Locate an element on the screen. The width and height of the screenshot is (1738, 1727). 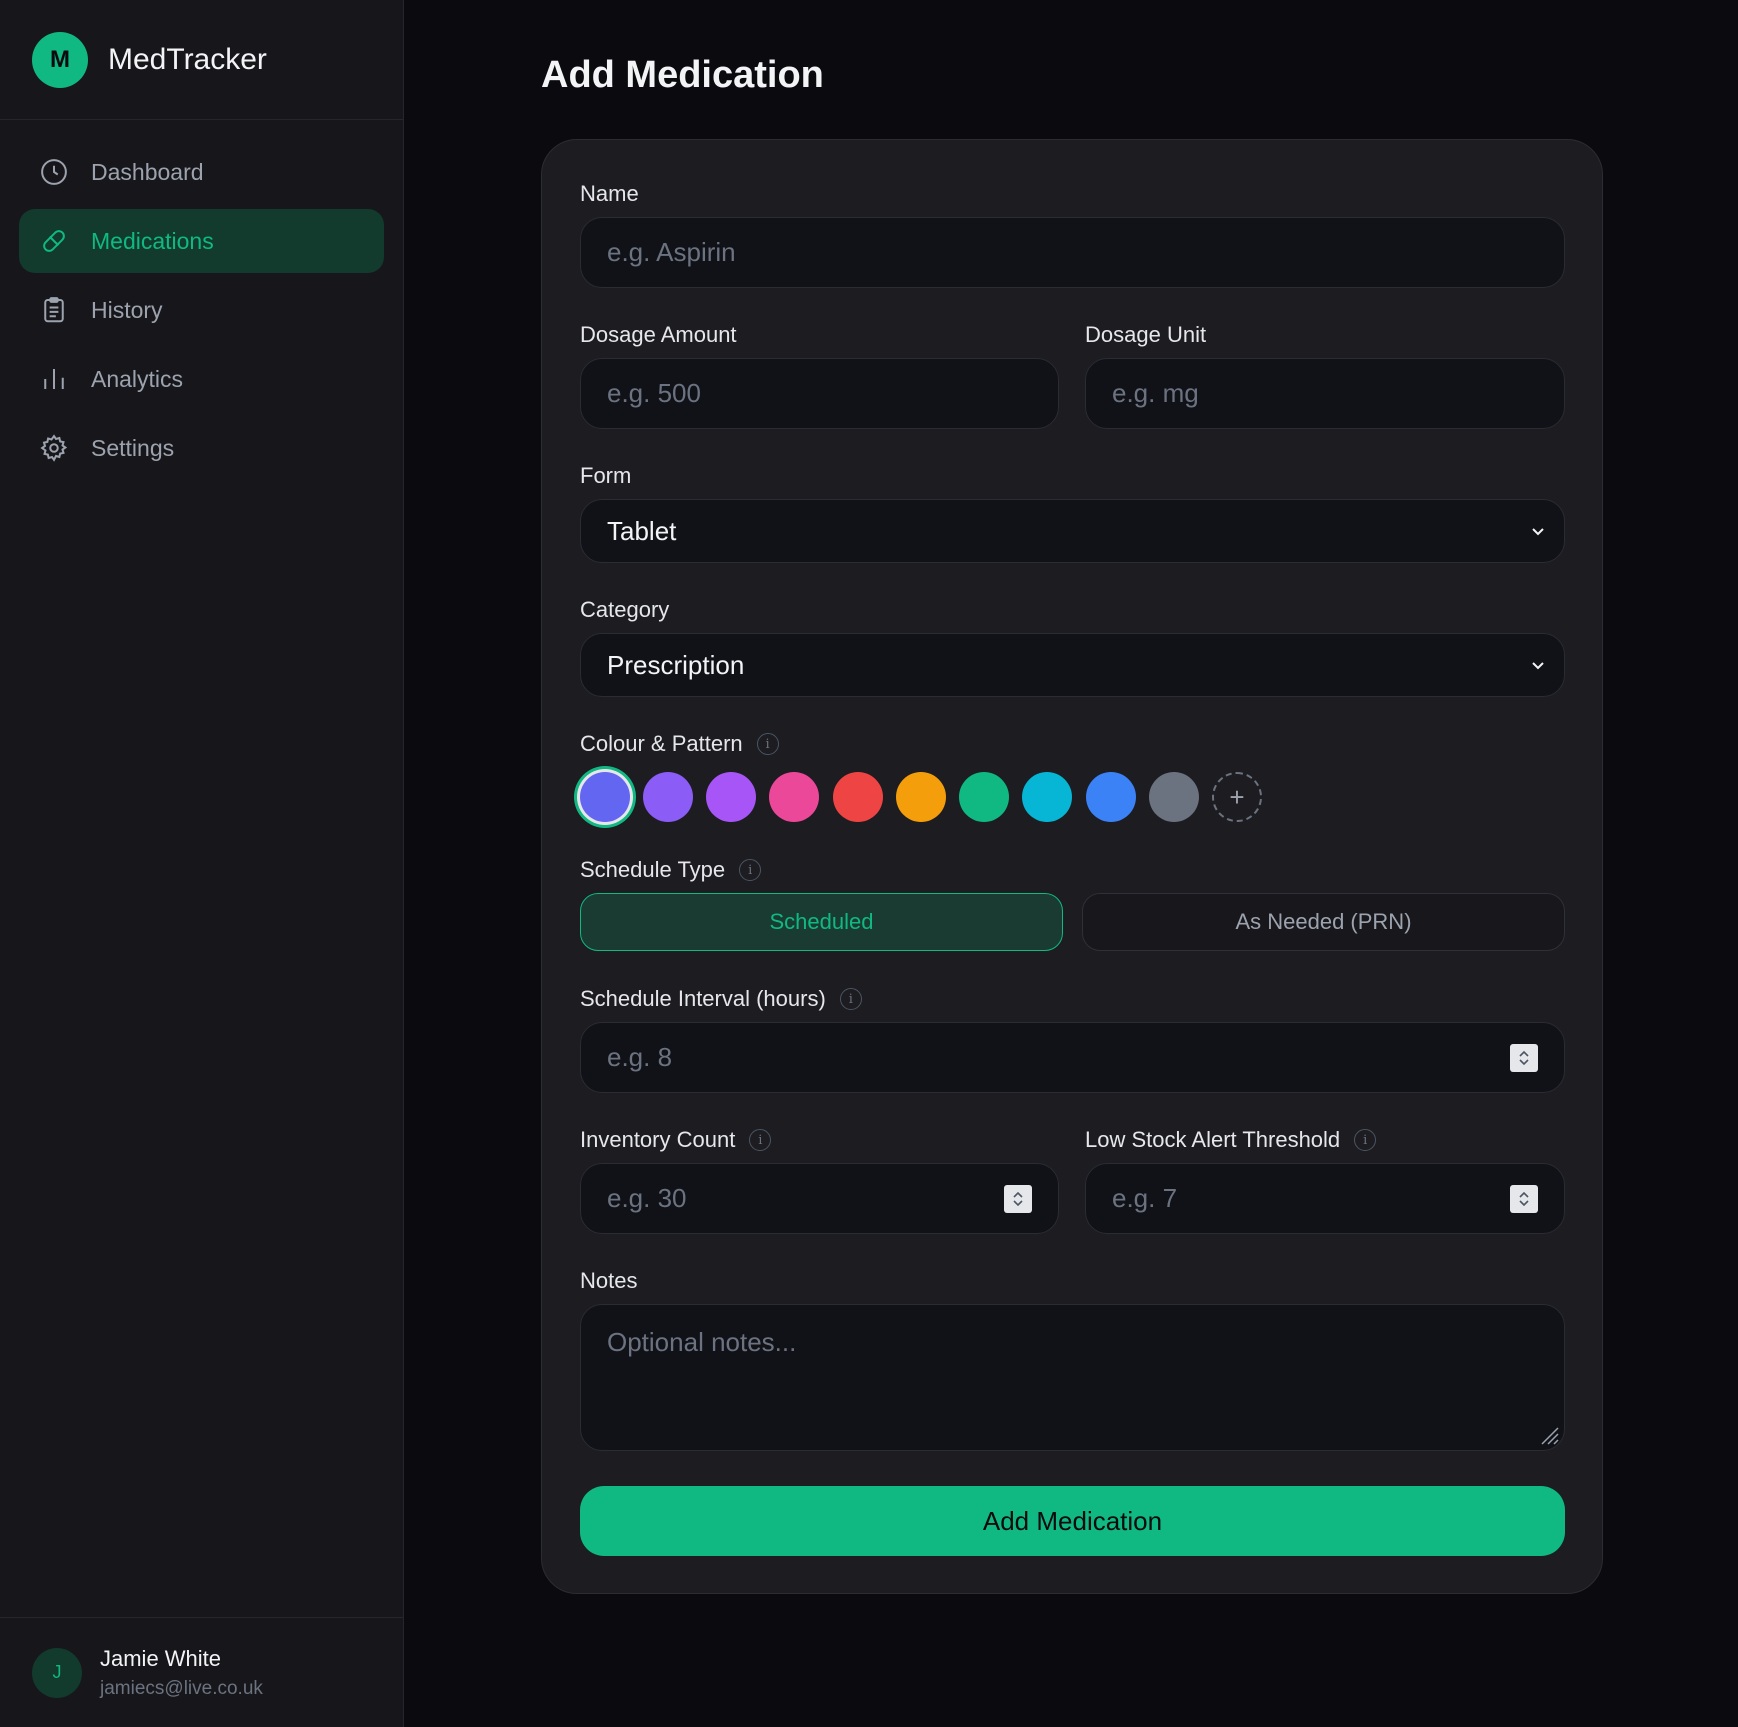
interval-field-group: Schedule Interval (hours) i is located at coordinates (721, 999).